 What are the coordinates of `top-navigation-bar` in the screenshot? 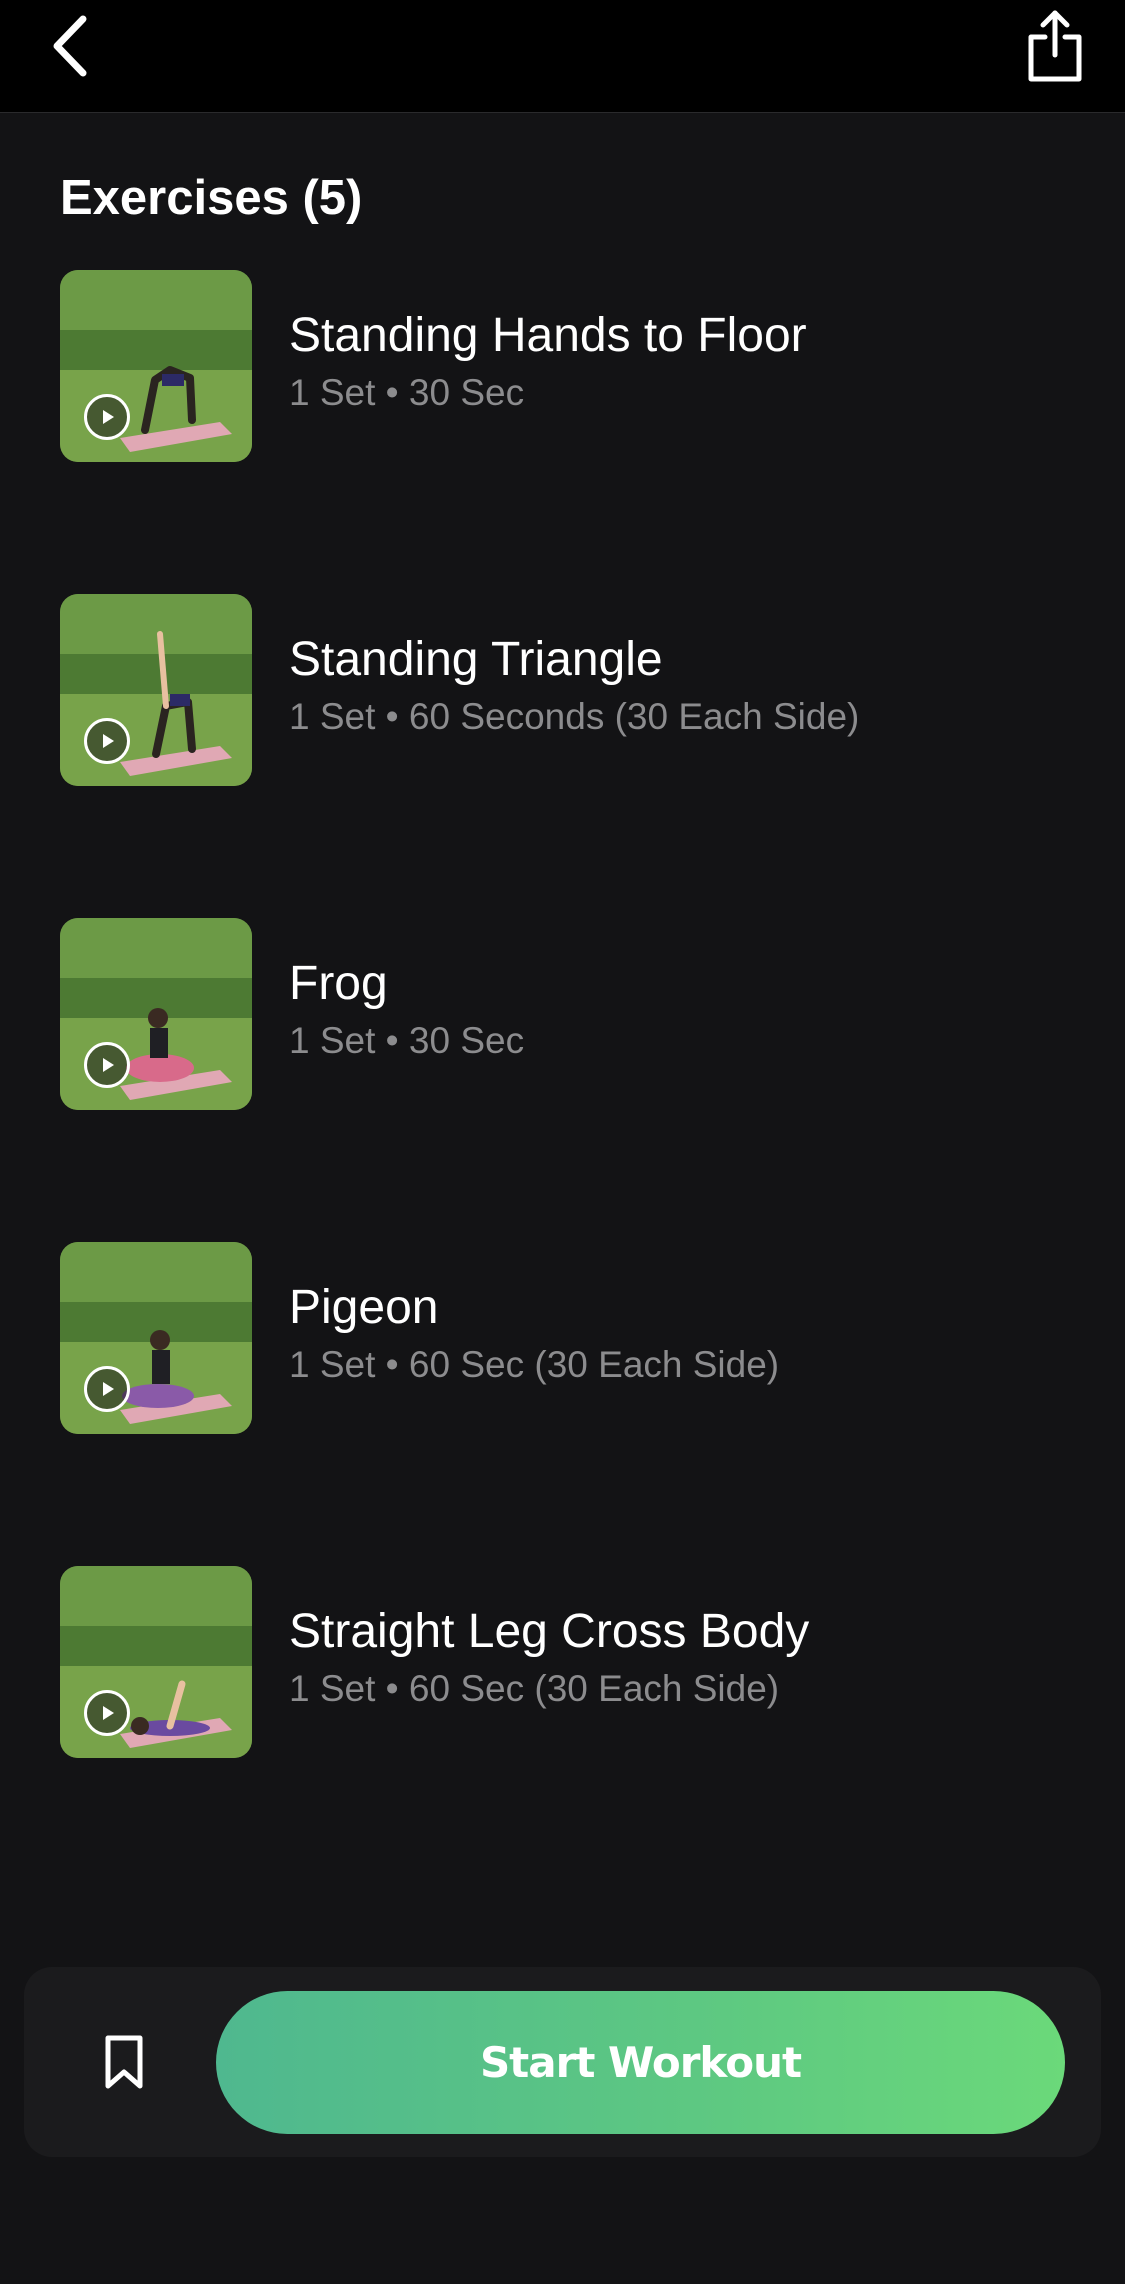 It's located at (562, 56).